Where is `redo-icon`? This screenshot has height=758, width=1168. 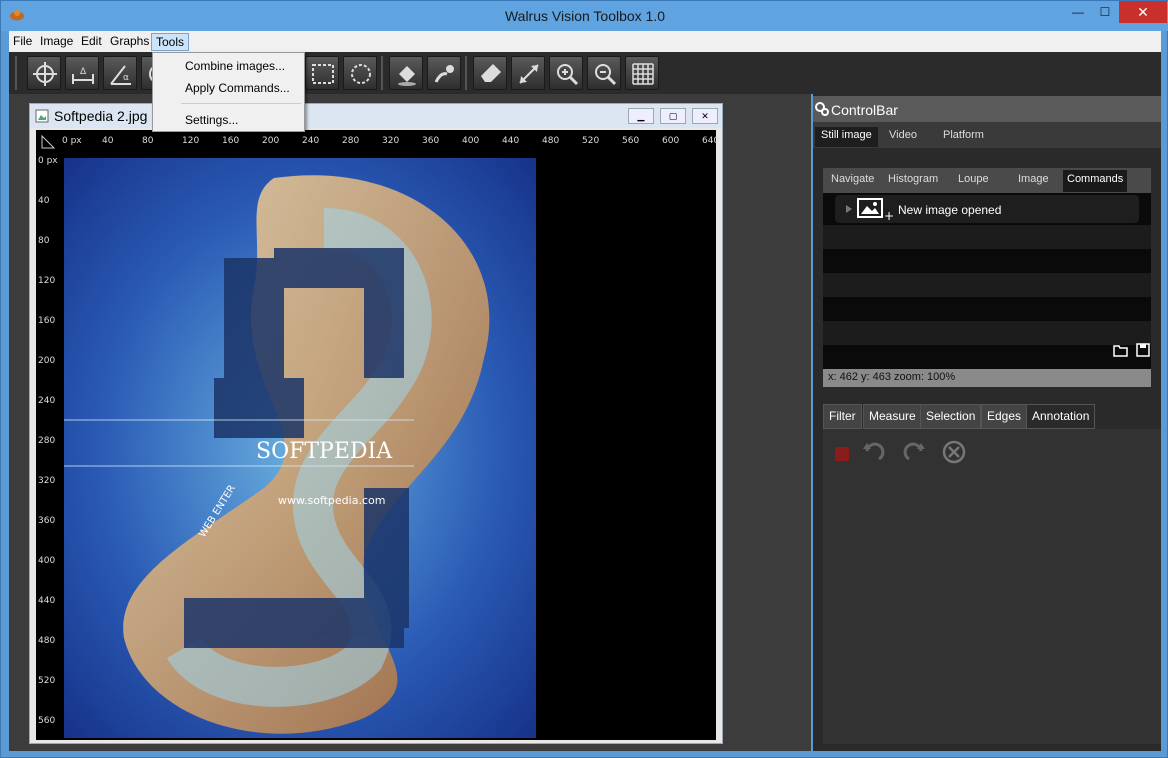
redo-icon is located at coordinates (914, 452).